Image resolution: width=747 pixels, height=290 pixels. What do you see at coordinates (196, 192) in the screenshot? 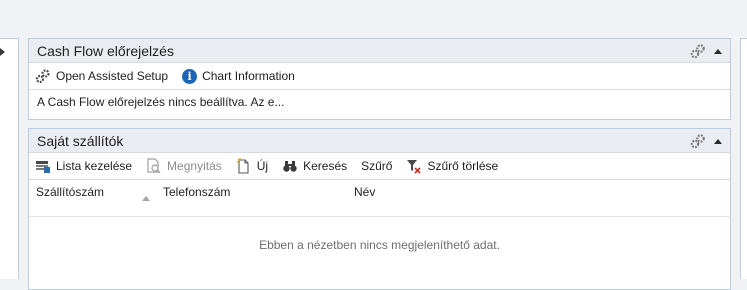
I see `column-phone-number: Telefonszám` at bounding box center [196, 192].